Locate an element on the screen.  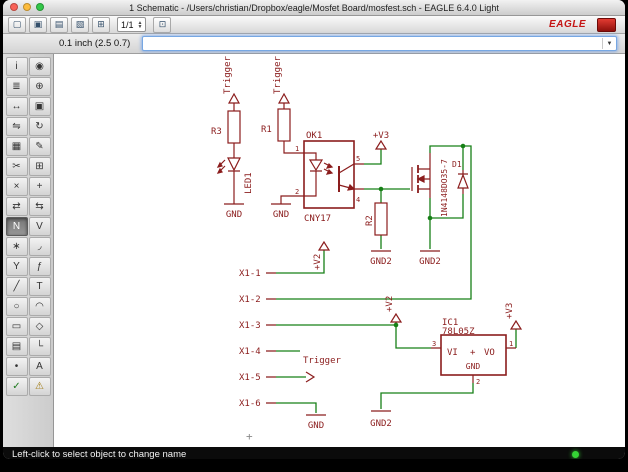
polygon-tool: ◇ is located at coordinates (39, 326).